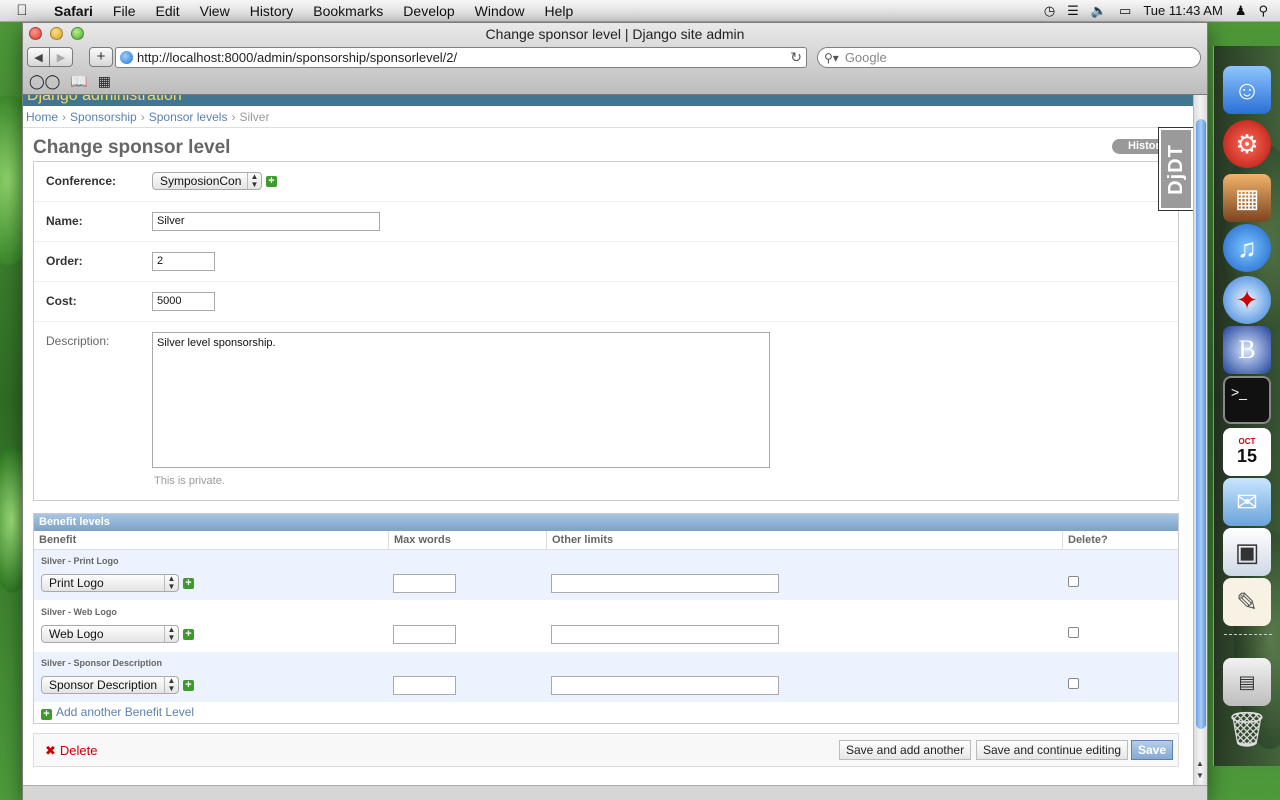 This screenshot has width=1280, height=800. Describe the element at coordinates (1200, 775) in the screenshot. I see `scroll-down-icon: ▼` at that location.